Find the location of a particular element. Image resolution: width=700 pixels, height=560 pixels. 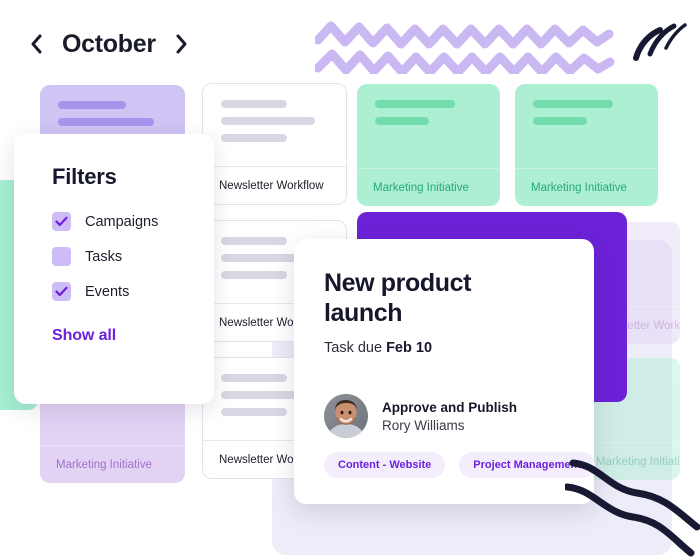

filter-label: Tasks is located at coordinates (104, 256).